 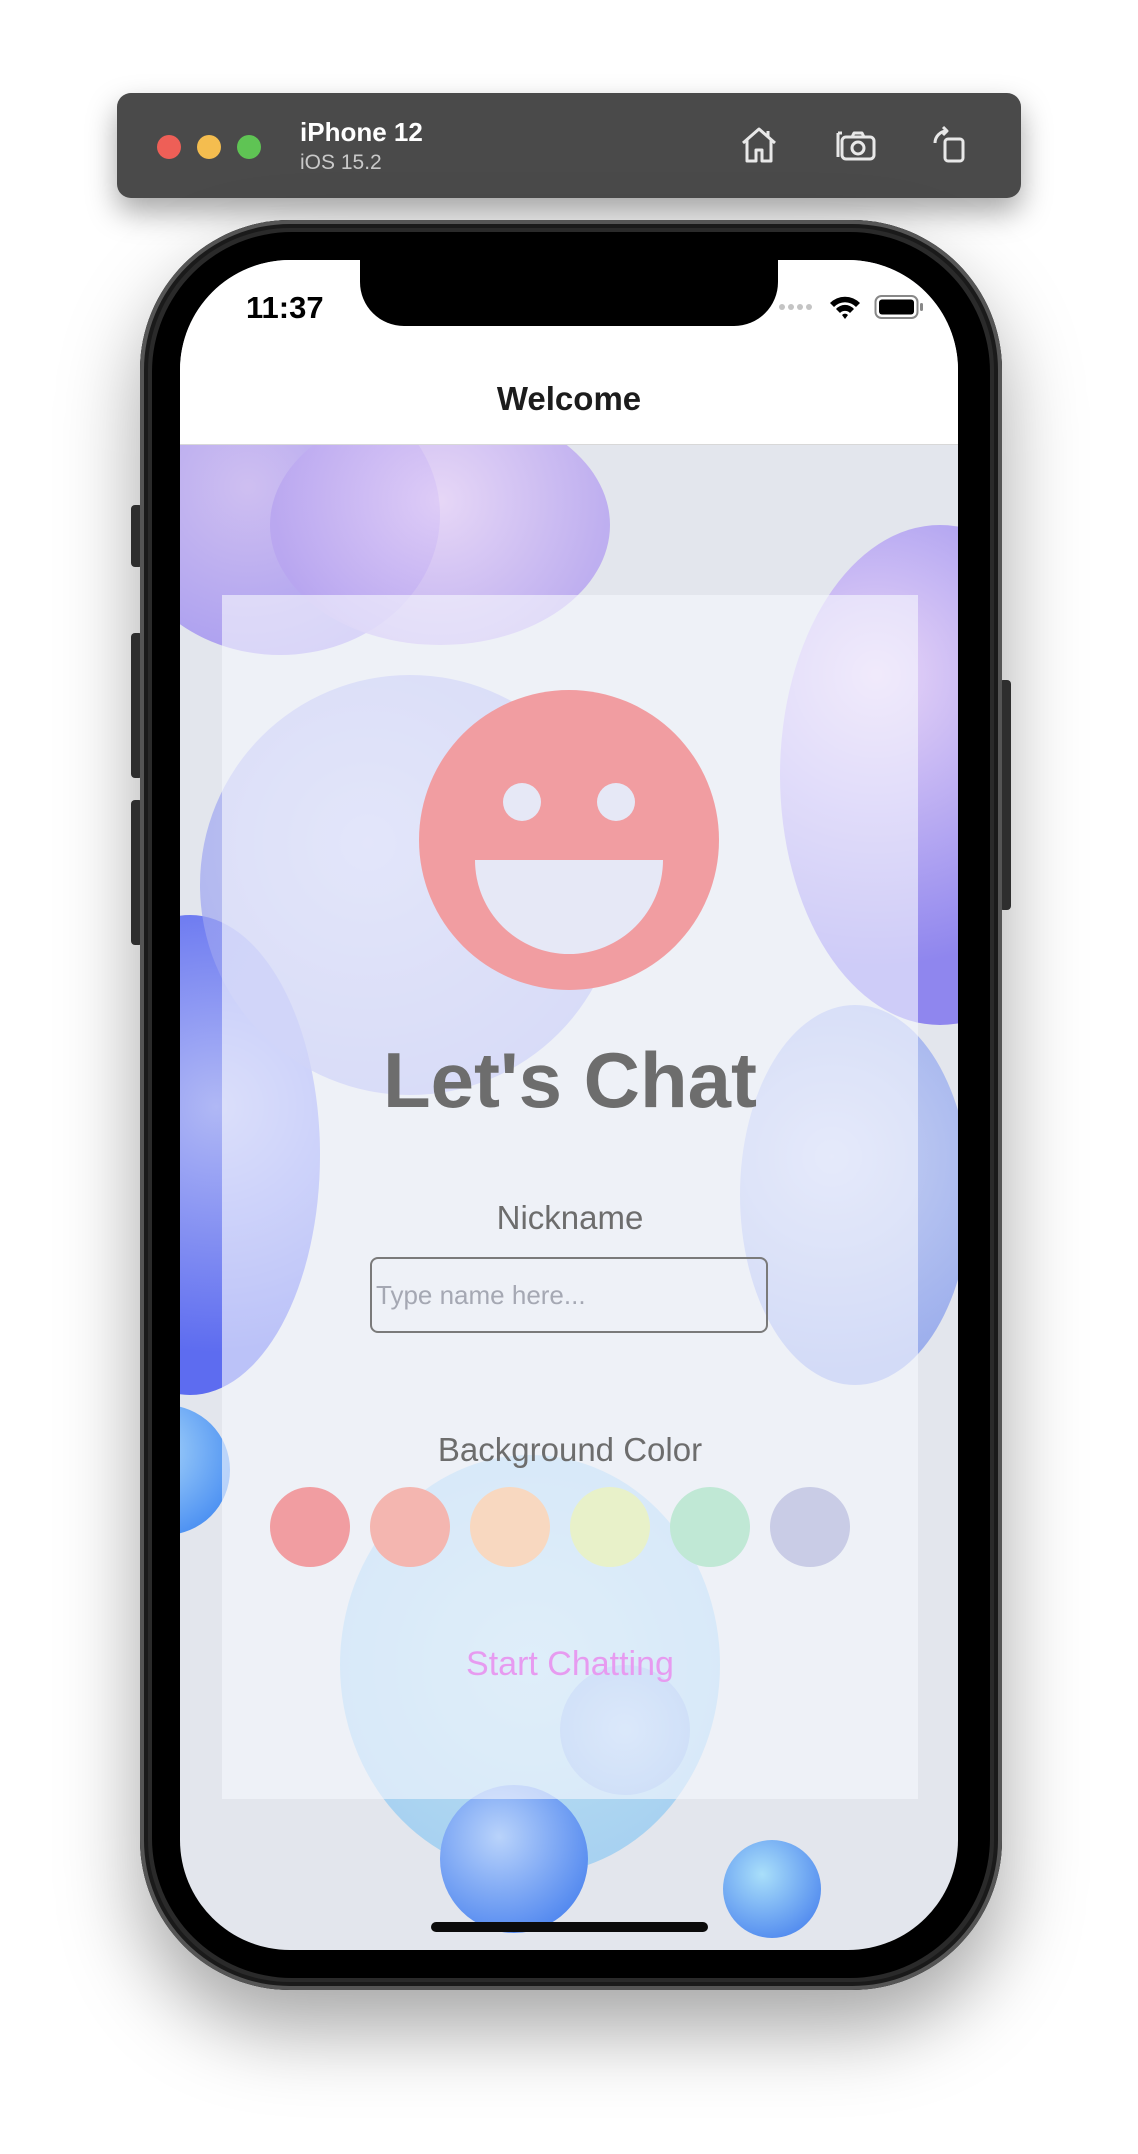 What do you see at coordinates (410, 1527) in the screenshot?
I see `color-swatch-salmon` at bounding box center [410, 1527].